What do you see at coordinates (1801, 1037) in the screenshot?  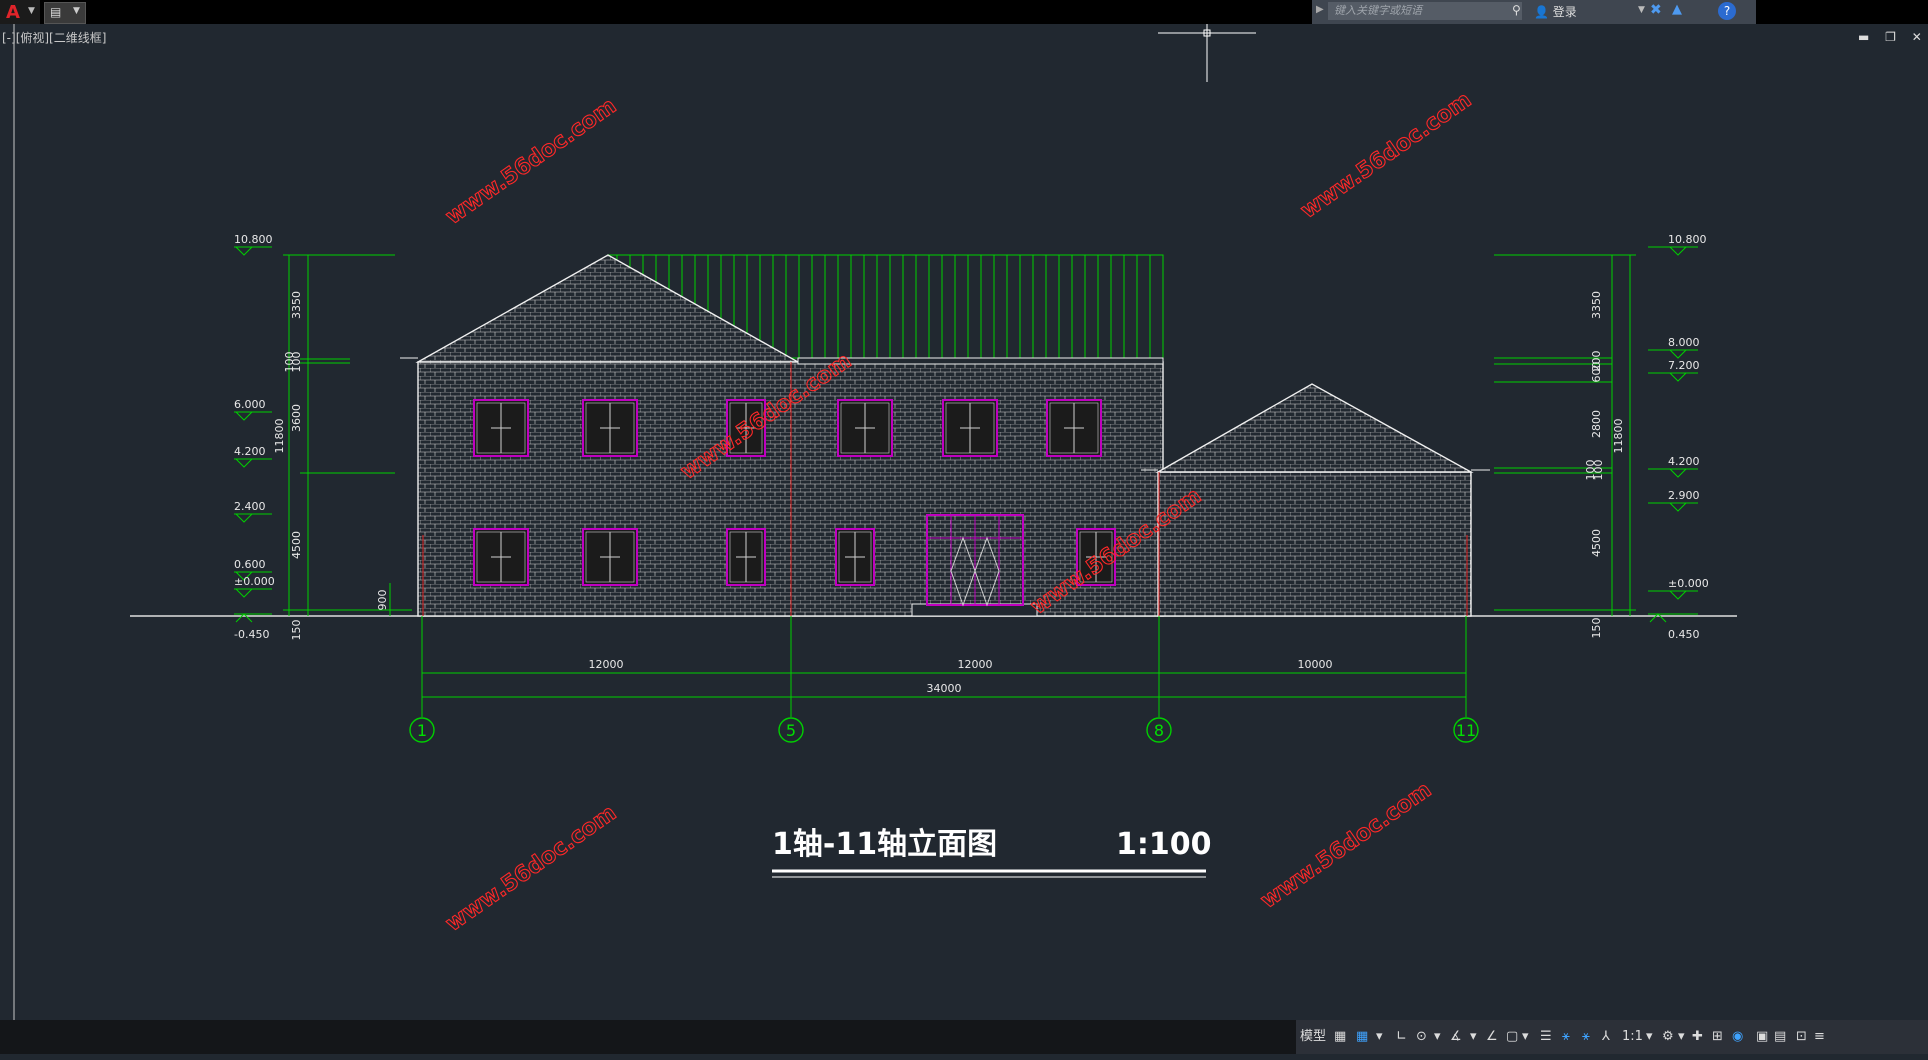 I see `fullscreen-icon: ⊡` at bounding box center [1801, 1037].